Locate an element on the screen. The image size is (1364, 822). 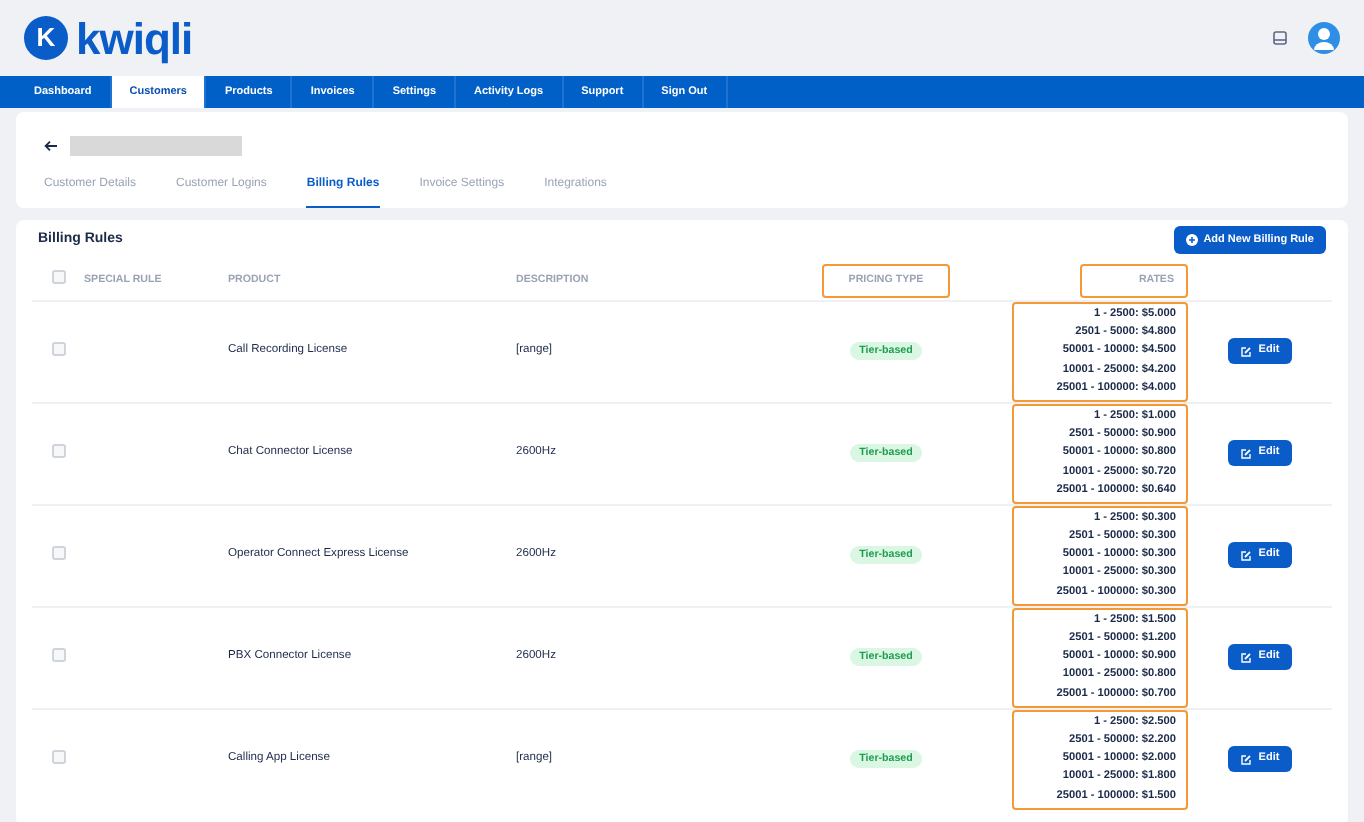
avatar-icon is located at coordinates (1324, 38).